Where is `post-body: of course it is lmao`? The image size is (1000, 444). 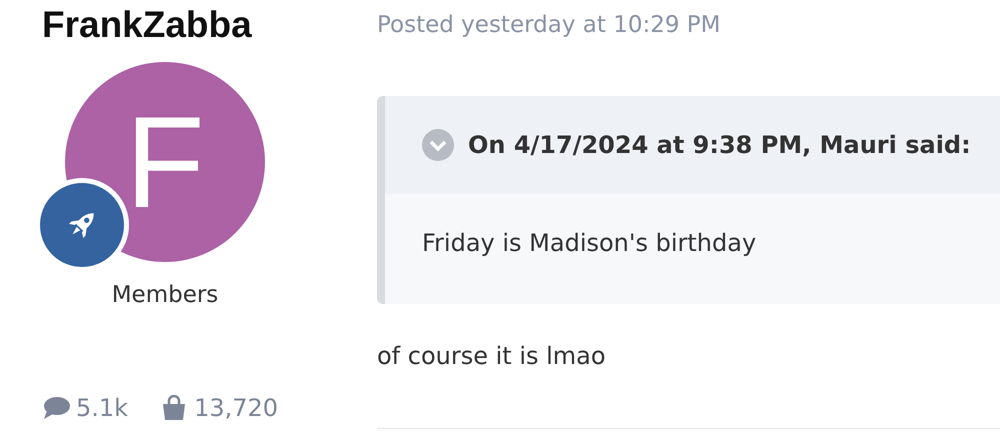 post-body: of course it is lmao is located at coordinates (492, 356).